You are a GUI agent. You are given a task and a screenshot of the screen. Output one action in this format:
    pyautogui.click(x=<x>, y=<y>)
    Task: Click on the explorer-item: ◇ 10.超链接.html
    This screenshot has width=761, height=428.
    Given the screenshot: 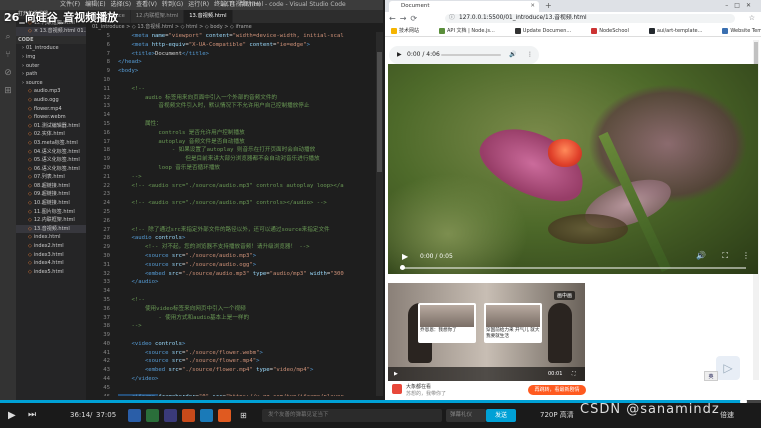 What is the action you would take?
    pyautogui.click(x=51, y=203)
    